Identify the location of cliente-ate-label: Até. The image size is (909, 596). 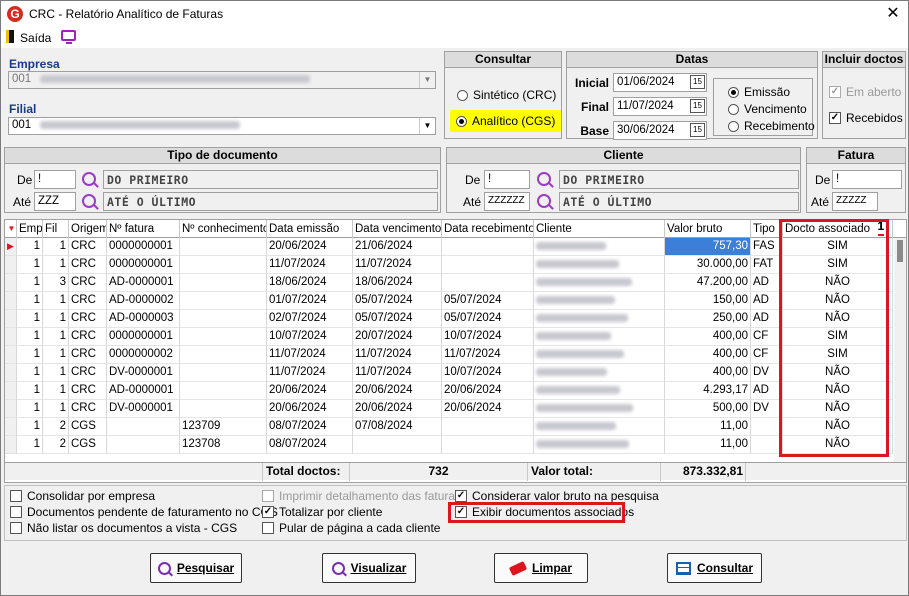
(472, 202).